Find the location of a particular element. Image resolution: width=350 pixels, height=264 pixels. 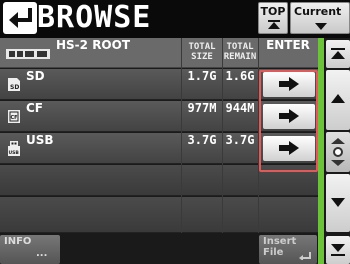

chevron-up-icon is located at coordinates (338, 98).